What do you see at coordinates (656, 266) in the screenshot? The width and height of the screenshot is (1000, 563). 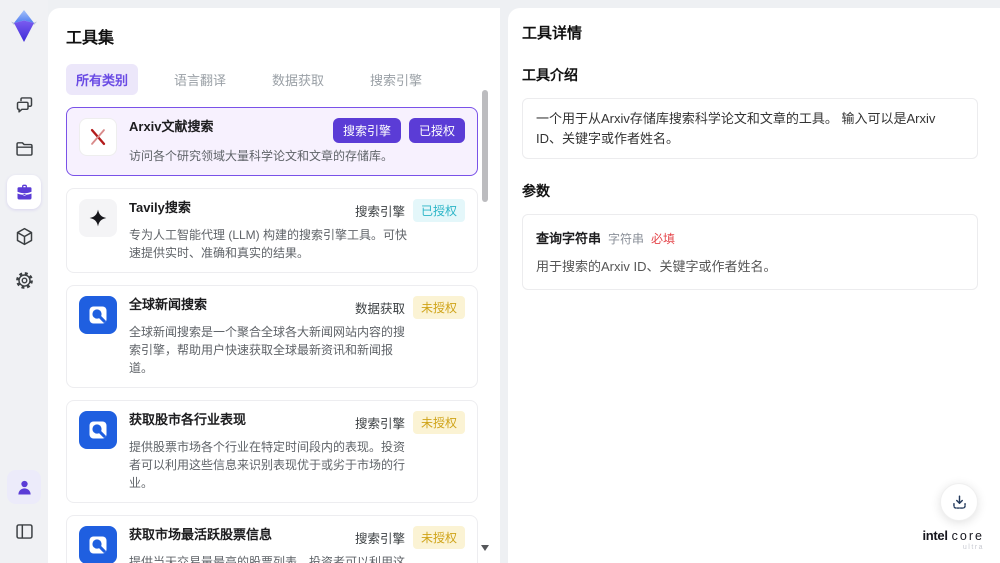 I see `param-description: 用于搜索的Arxiv ID、关键字或作者姓名。` at bounding box center [656, 266].